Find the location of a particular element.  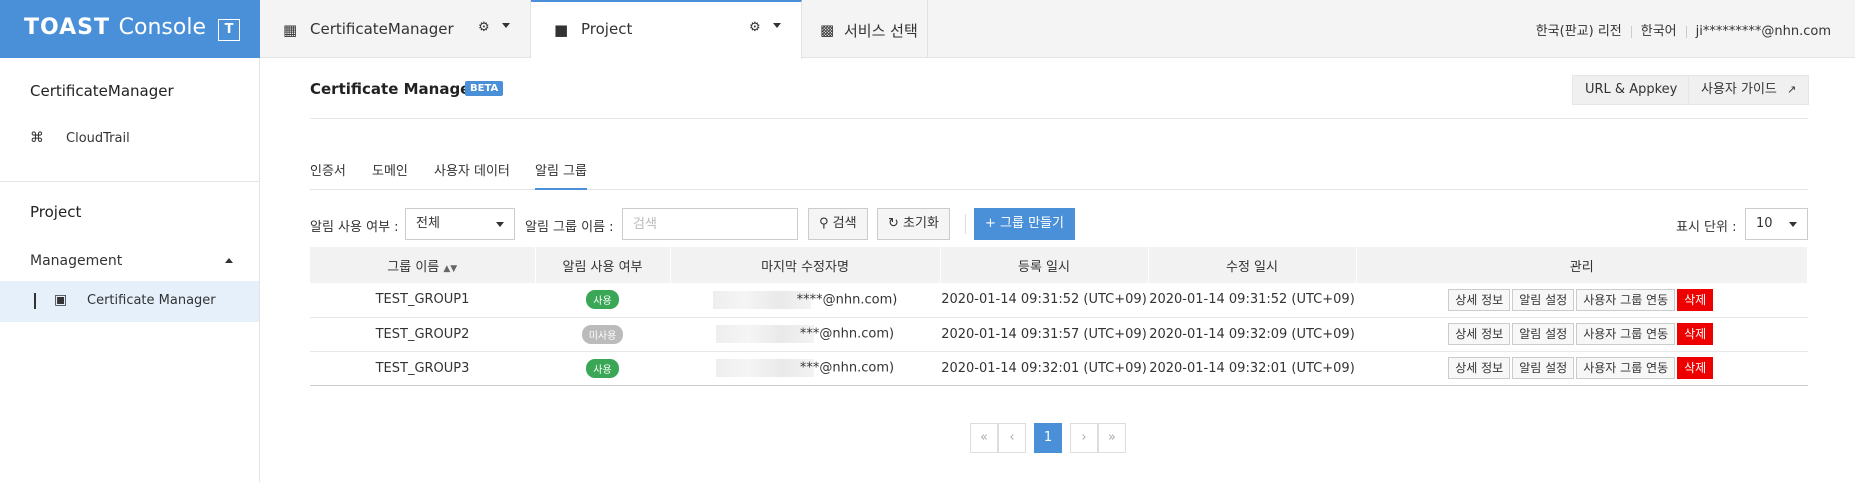

tab-service-select-label: 서비스 선택 is located at coordinates (881, 31).